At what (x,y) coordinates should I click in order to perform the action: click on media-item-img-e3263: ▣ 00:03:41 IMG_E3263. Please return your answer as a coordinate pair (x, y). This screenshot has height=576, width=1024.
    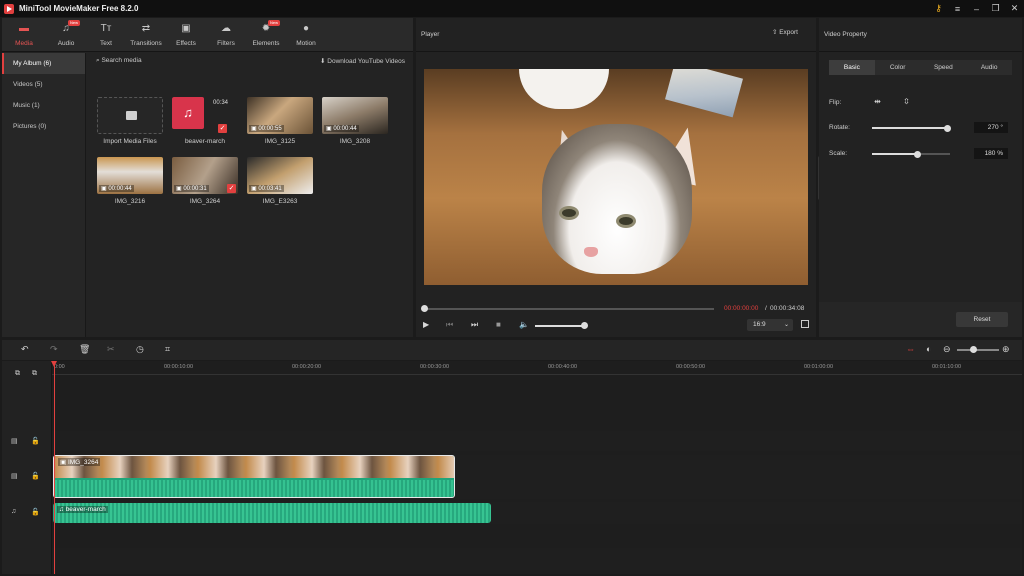
    Looking at the image, I should click on (280, 181).